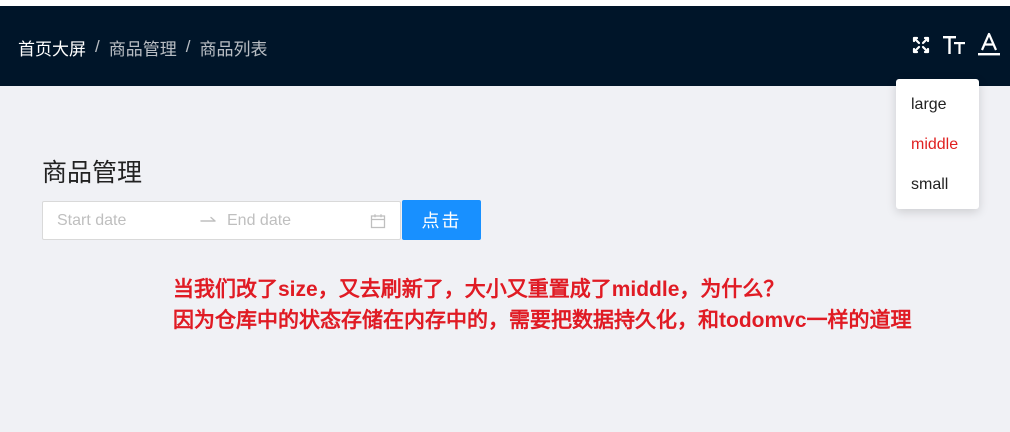 The width and height of the screenshot is (1010, 432). What do you see at coordinates (52, 47) in the screenshot?
I see `breadcrumb-item-dashboard: 首页大屏` at bounding box center [52, 47].